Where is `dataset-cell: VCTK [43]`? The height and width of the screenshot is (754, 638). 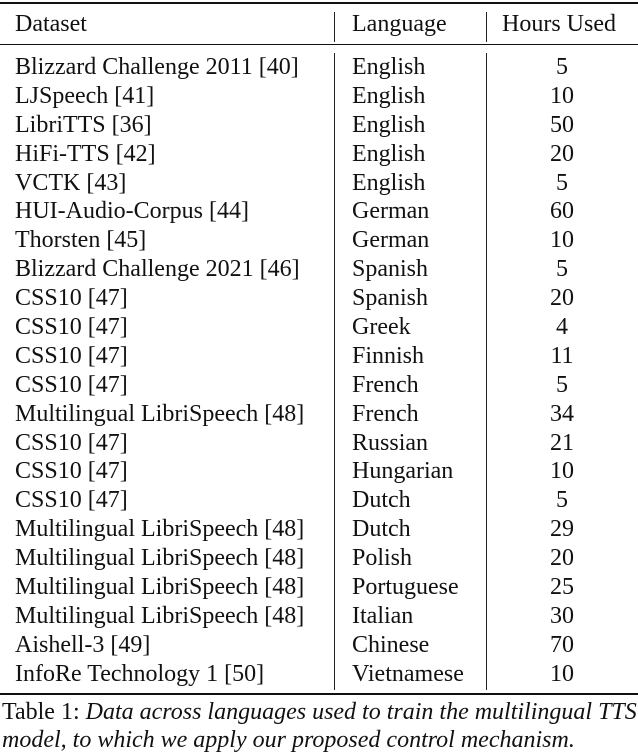
dataset-cell: VCTK [43] is located at coordinates (71, 182).